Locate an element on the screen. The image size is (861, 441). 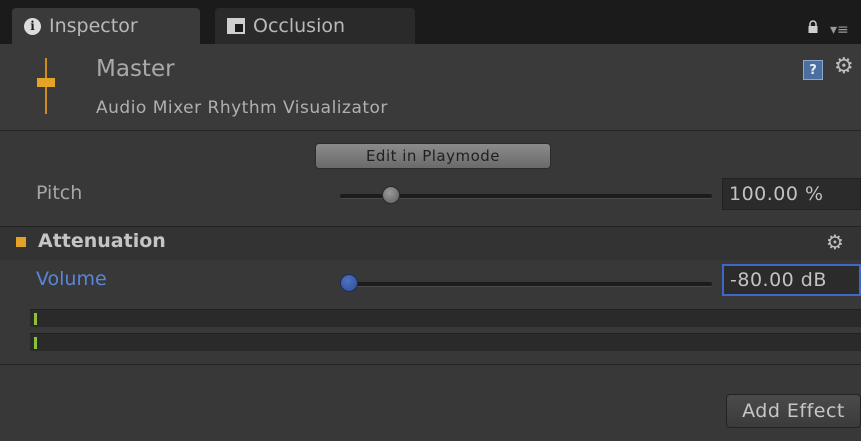
edit-in-playmode-button: Edit in Playmode is located at coordinates (433, 156).